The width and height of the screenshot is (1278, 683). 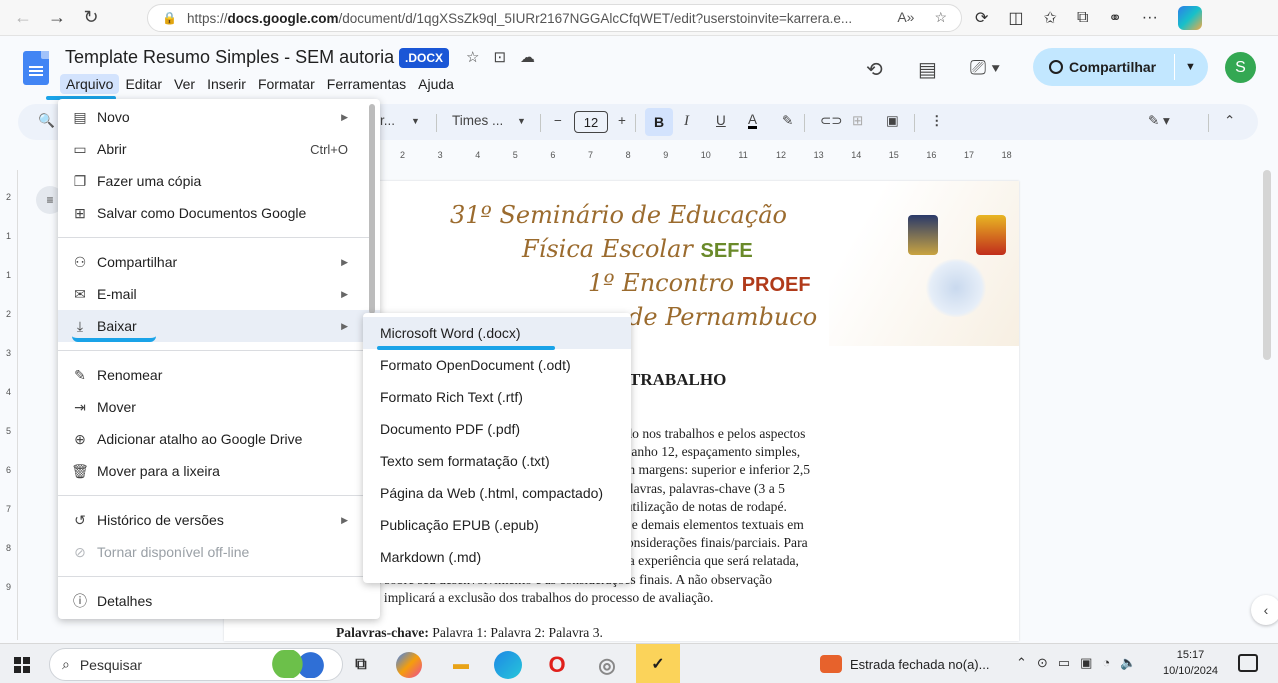 What do you see at coordinates (9, 236) in the screenshot?
I see `ruler-tick: 1` at bounding box center [9, 236].